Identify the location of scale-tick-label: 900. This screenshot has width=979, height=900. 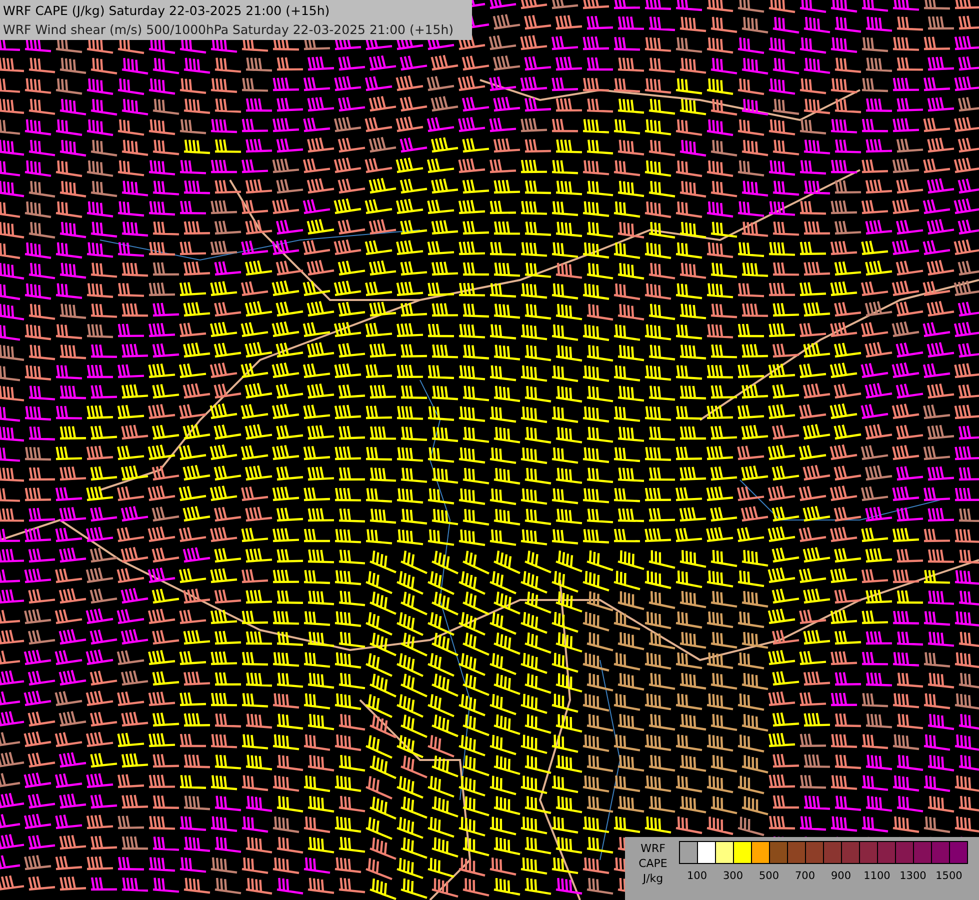
(841, 876).